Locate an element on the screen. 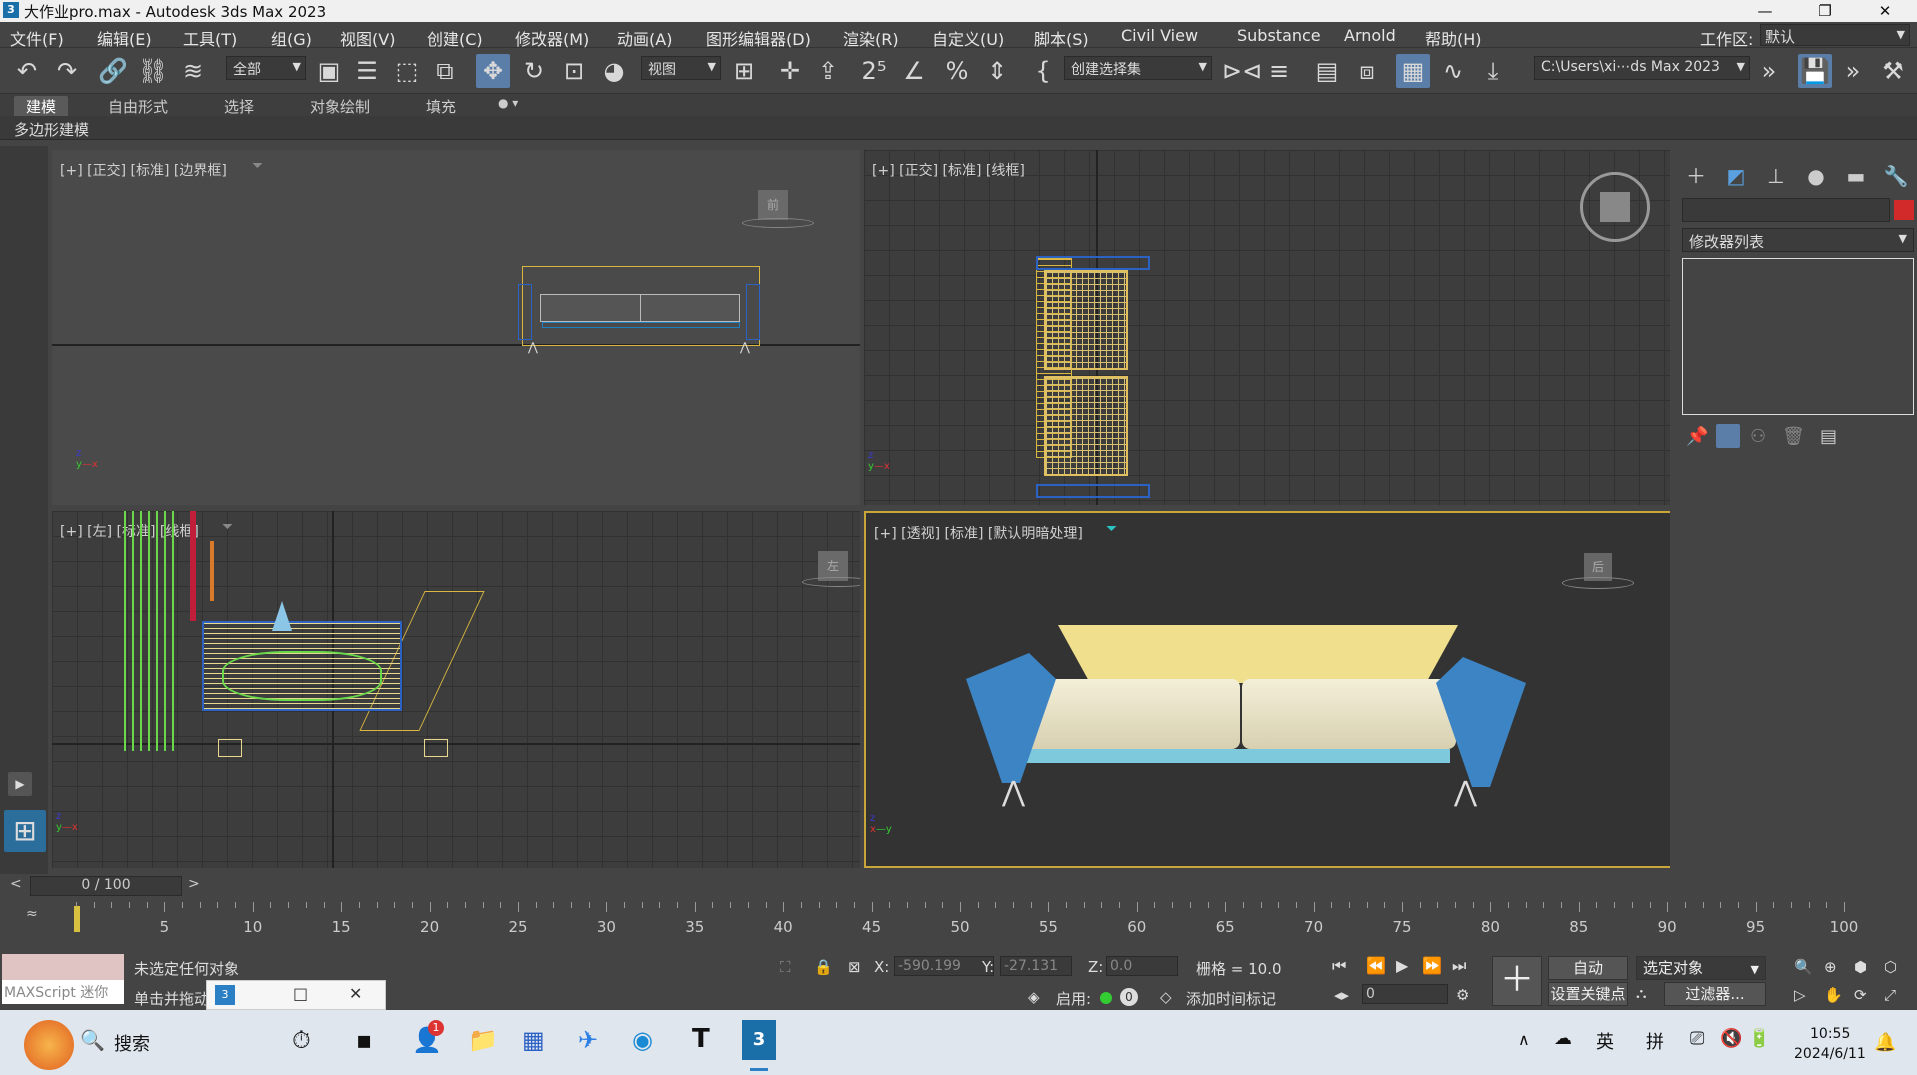 The height and width of the screenshot is (1075, 1917). menu-modifiers: 修改器(M) is located at coordinates (552, 38).